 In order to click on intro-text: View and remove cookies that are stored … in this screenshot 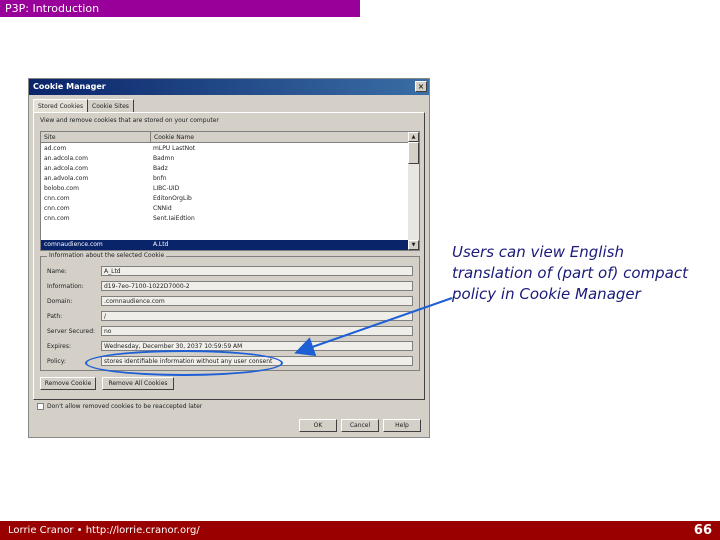, I will do `click(129, 120)`.